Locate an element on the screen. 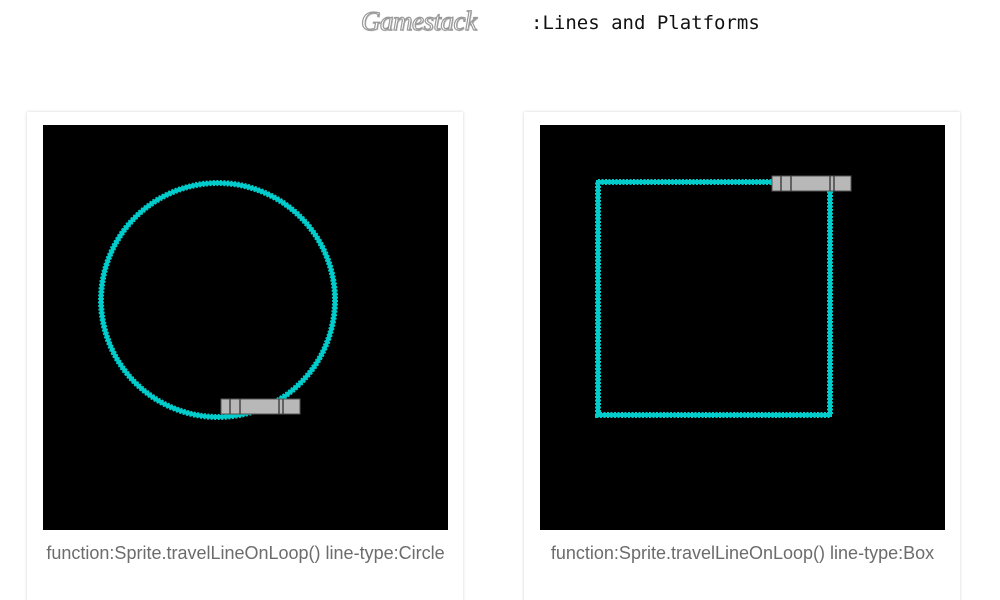  page-subtitle: :Lines and Platforms is located at coordinates (645, 23).